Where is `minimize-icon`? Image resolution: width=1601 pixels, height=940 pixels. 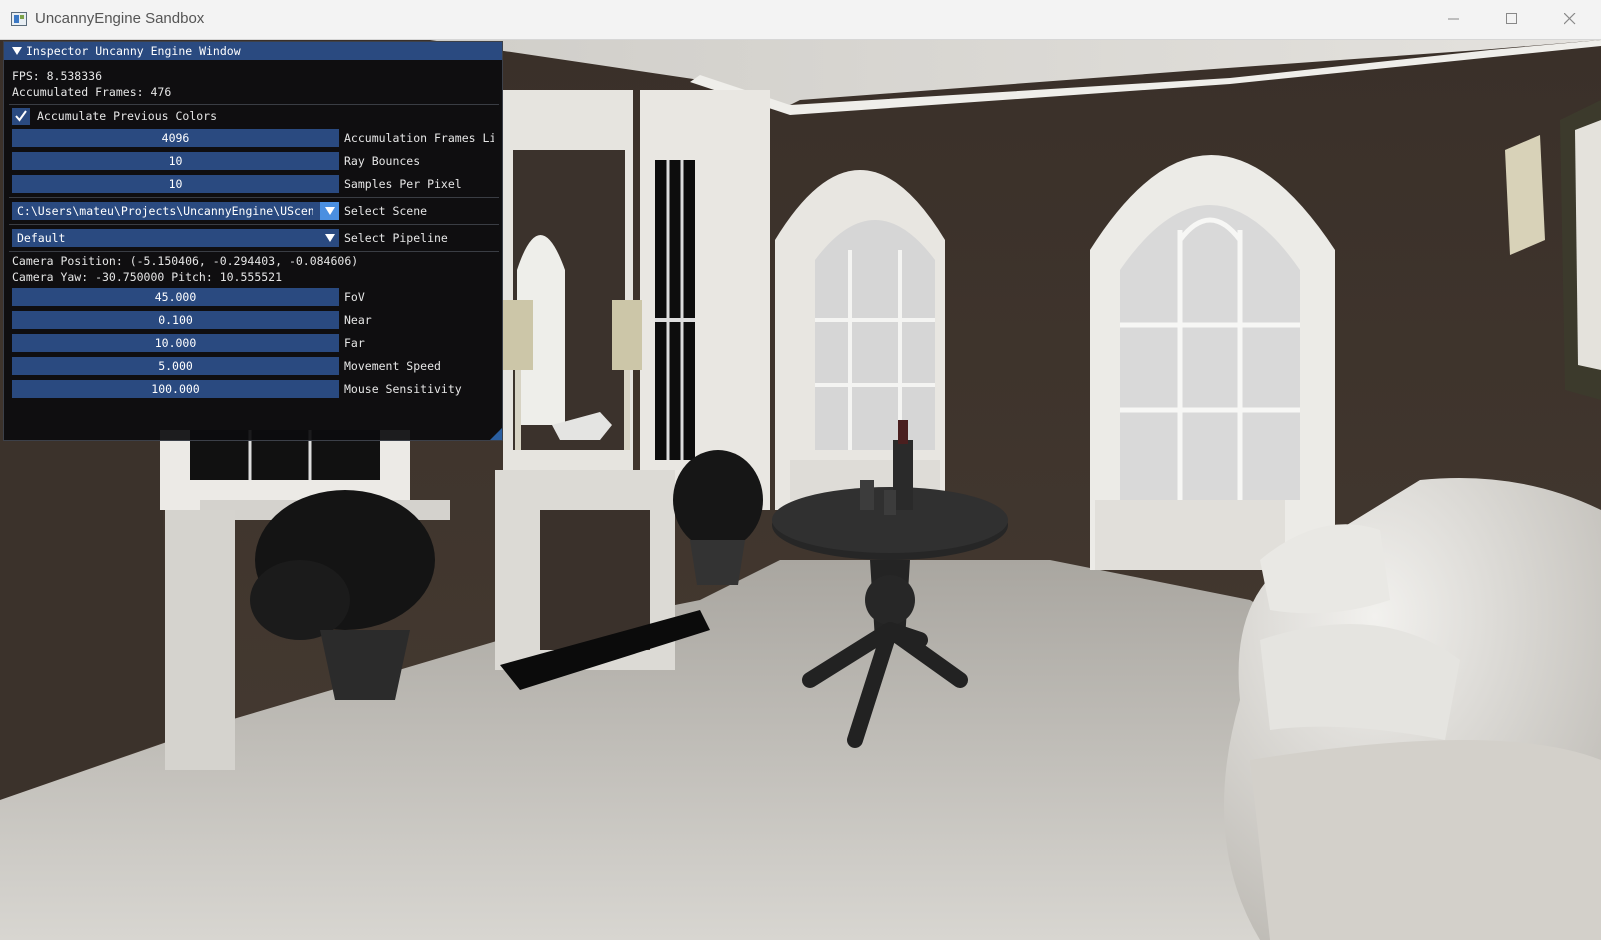 minimize-icon is located at coordinates (1453, 19).